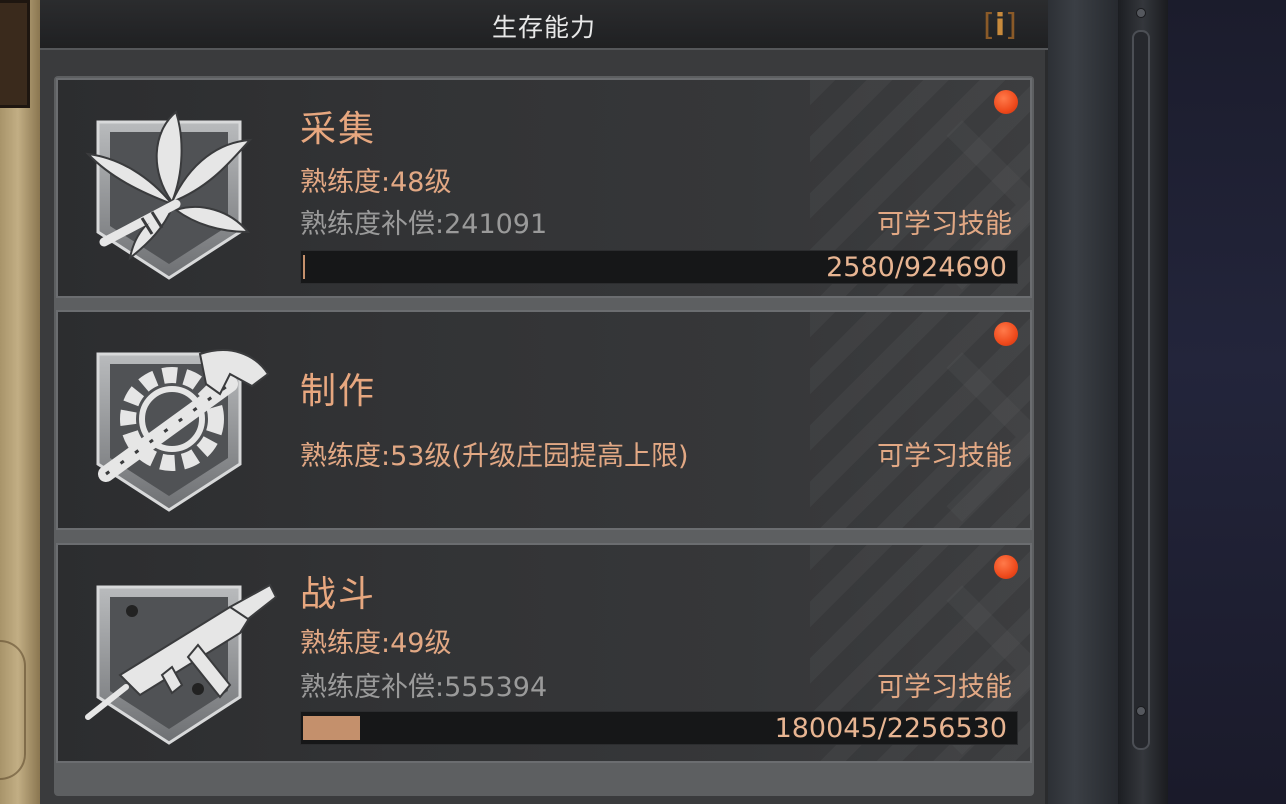 The width and height of the screenshot is (1286, 804). I want to click on info-icon: i, so click(1000, 25).